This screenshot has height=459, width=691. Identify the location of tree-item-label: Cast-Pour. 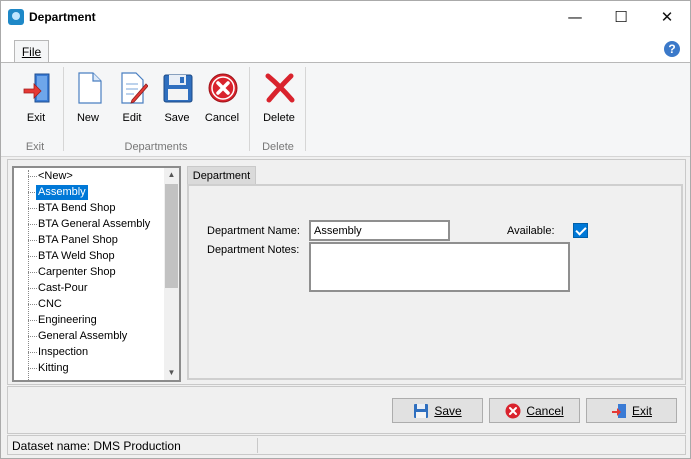
(63, 288).